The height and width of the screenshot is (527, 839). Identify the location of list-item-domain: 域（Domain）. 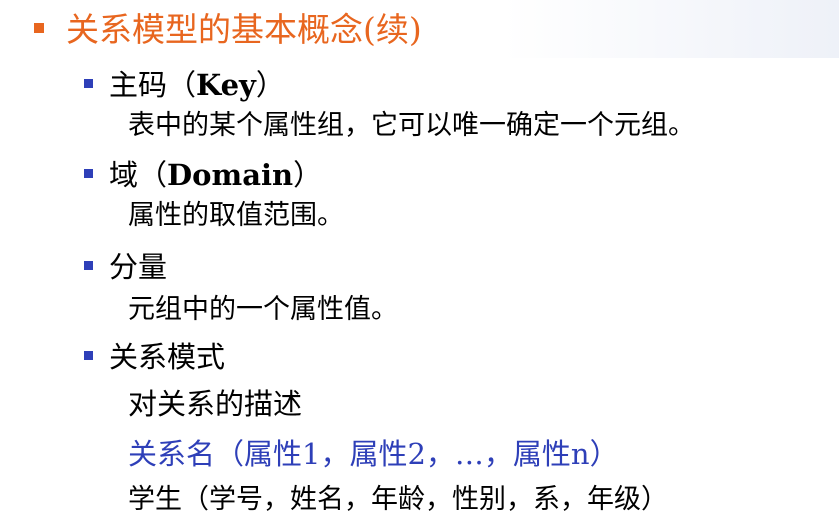
(203, 173).